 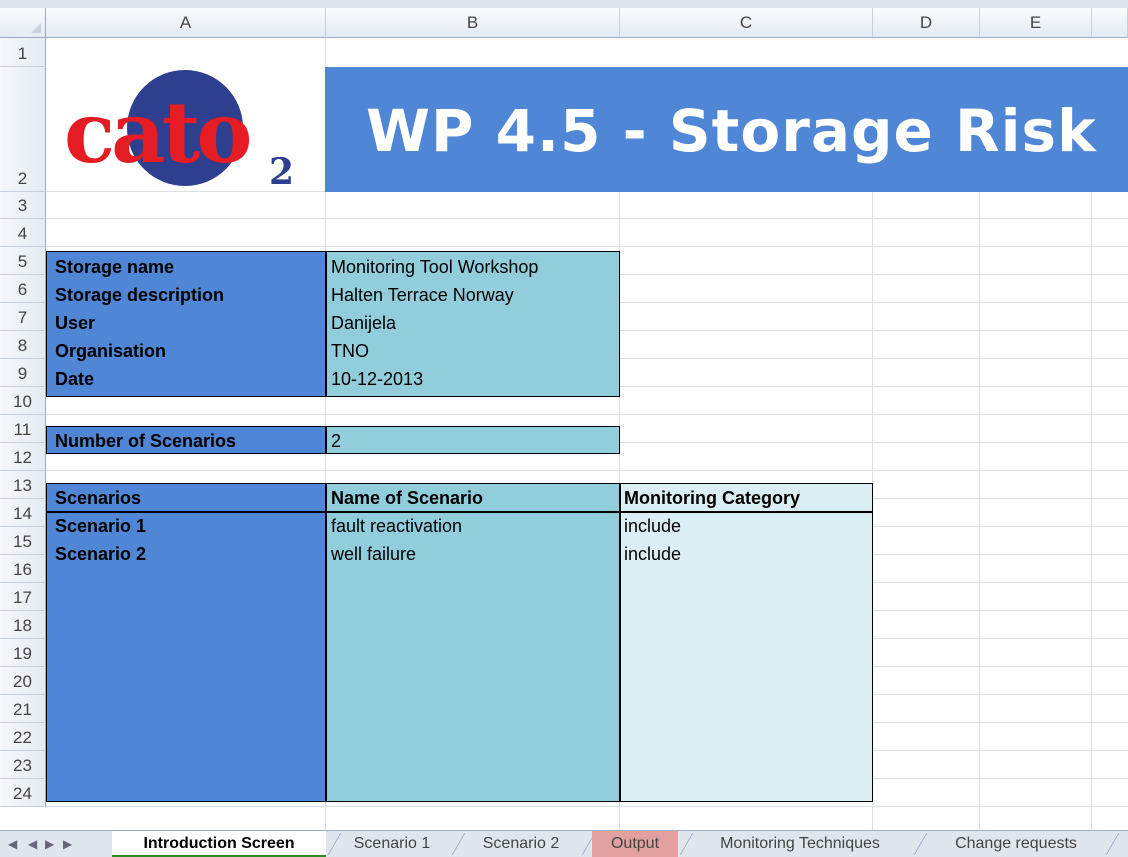 What do you see at coordinates (23, 793) in the screenshot?
I see `row-header-24: 24` at bounding box center [23, 793].